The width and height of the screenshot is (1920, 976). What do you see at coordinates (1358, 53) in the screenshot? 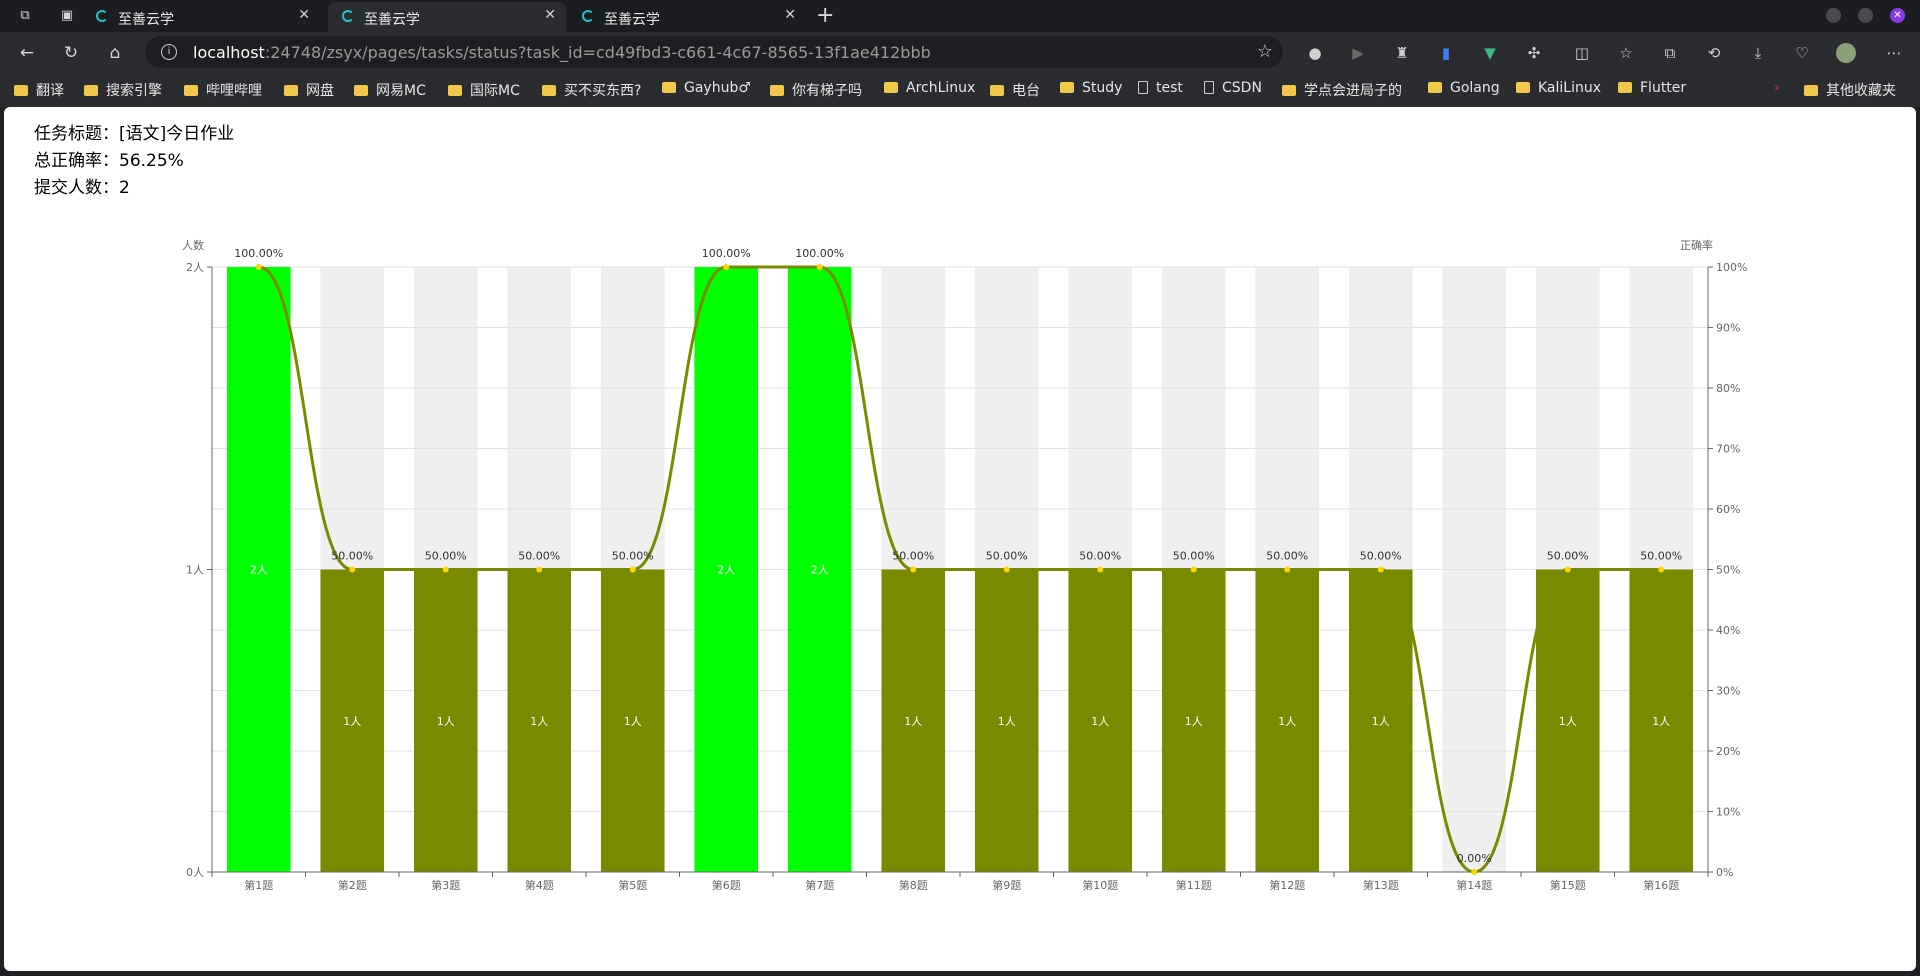
I see `extension-play-icon: ▶` at bounding box center [1358, 53].